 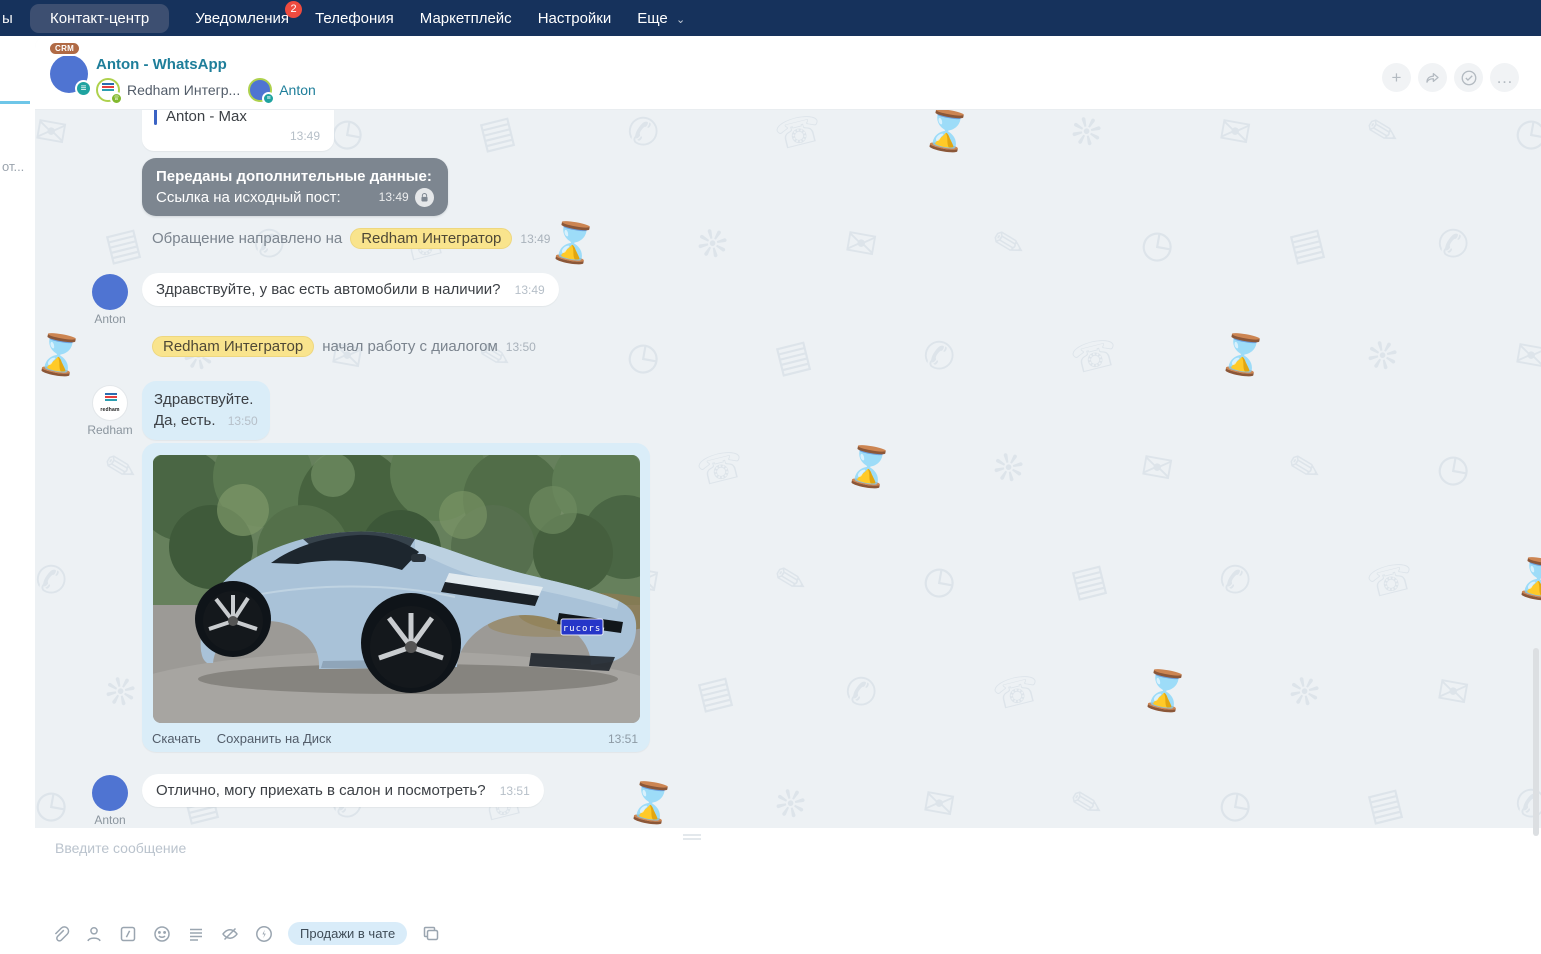 What do you see at coordinates (535, 238) in the screenshot?
I see `event-time: 13:49` at bounding box center [535, 238].